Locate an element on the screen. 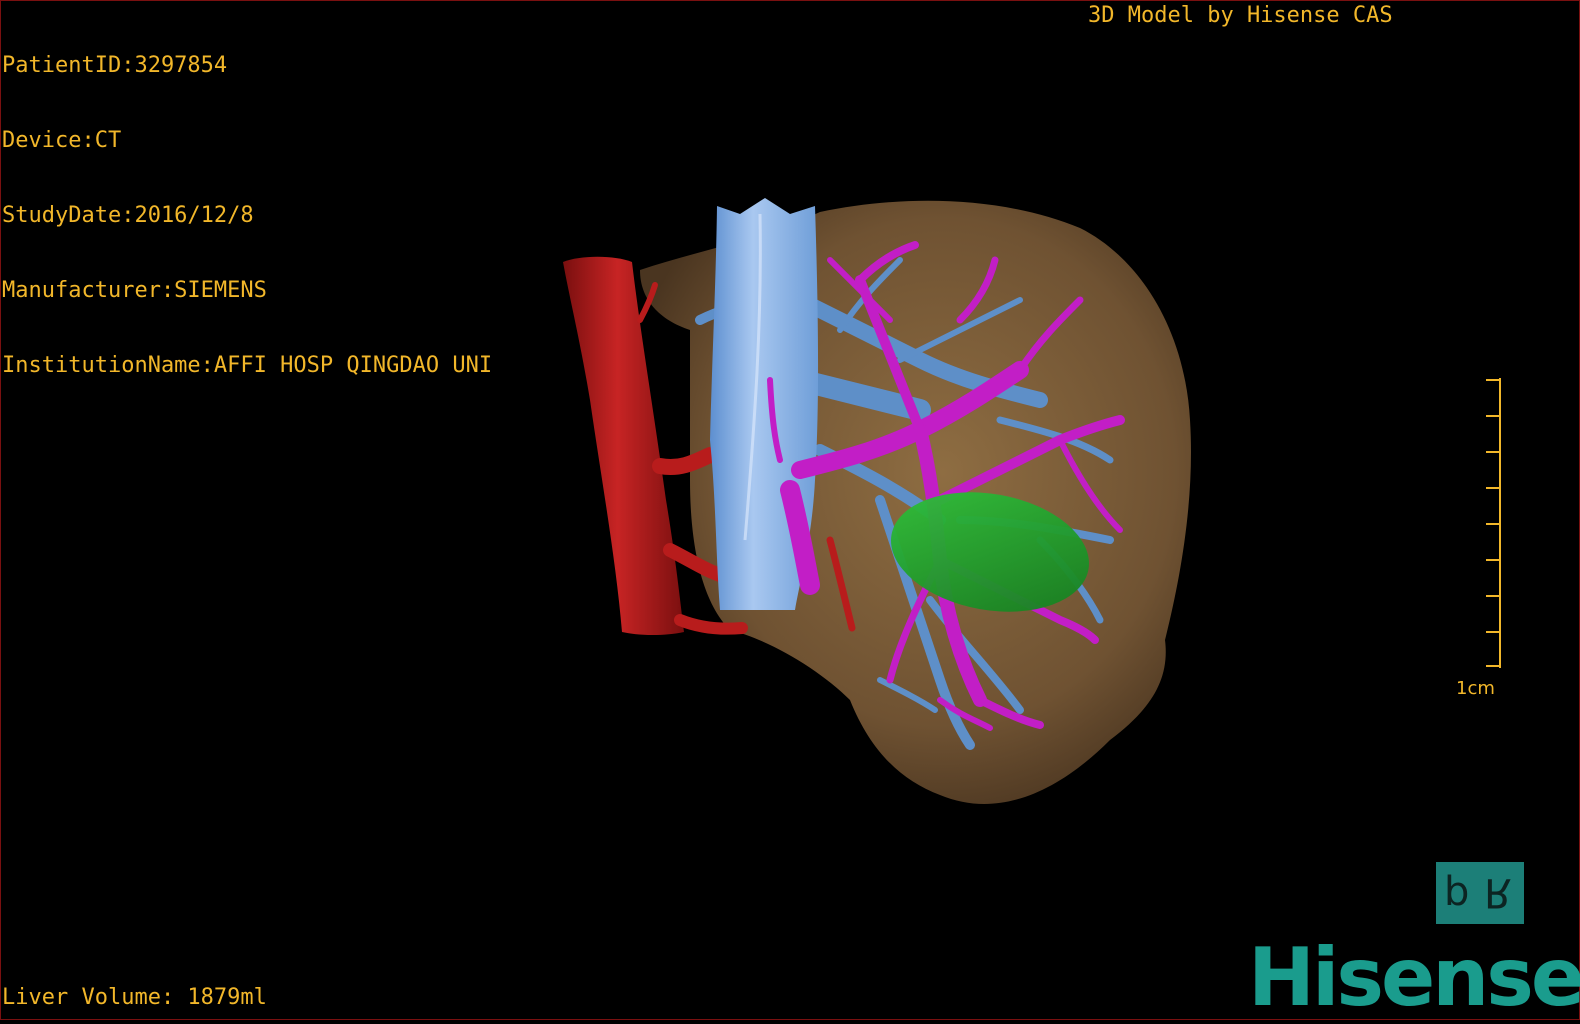 The height and width of the screenshot is (1024, 1580). scale-bar-label: 1cm is located at coordinates (1475, 688).